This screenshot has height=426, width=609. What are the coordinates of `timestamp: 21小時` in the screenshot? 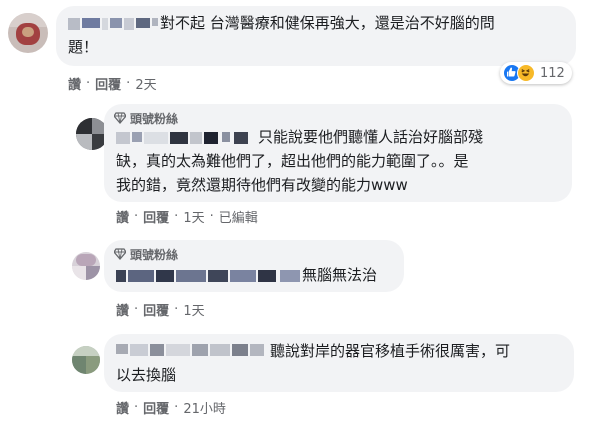 It's located at (204, 407).